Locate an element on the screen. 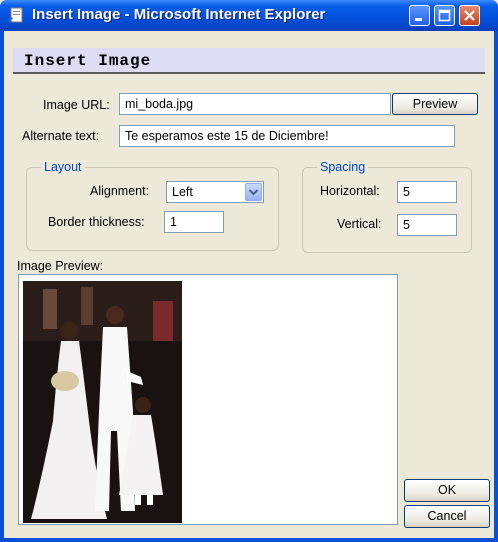 The width and height of the screenshot is (498, 542). minimize-button is located at coordinates (419, 15).